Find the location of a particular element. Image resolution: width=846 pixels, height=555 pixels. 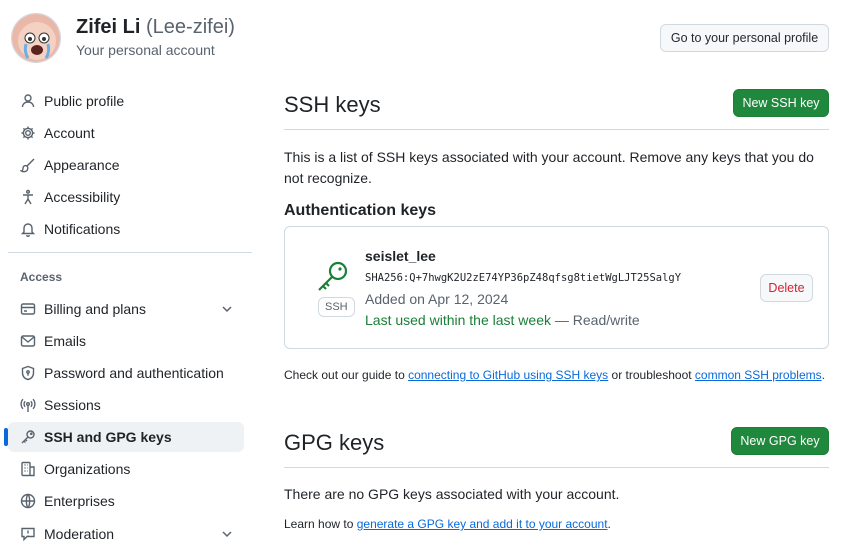

display-name: Zifei Li is located at coordinates (108, 27).